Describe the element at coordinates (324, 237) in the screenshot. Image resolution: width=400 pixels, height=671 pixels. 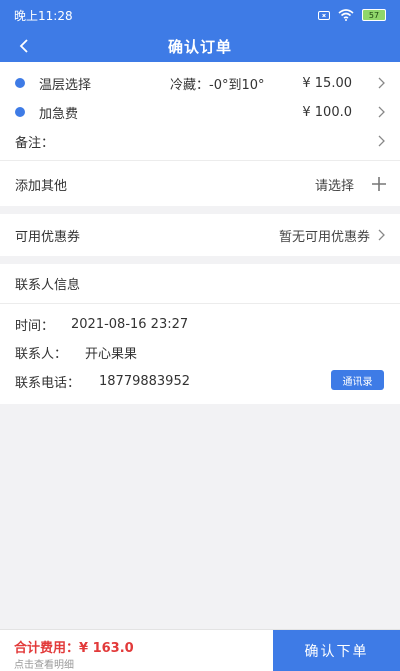
I see `coupon-value: 暂无可用优惠券` at that location.